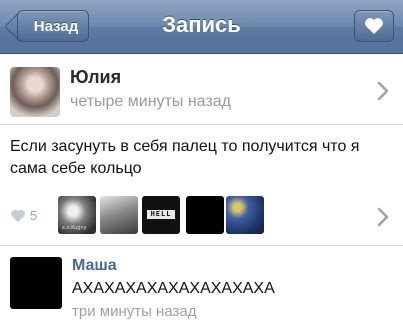  I want to click on attachment-label: HELL, so click(161, 214).